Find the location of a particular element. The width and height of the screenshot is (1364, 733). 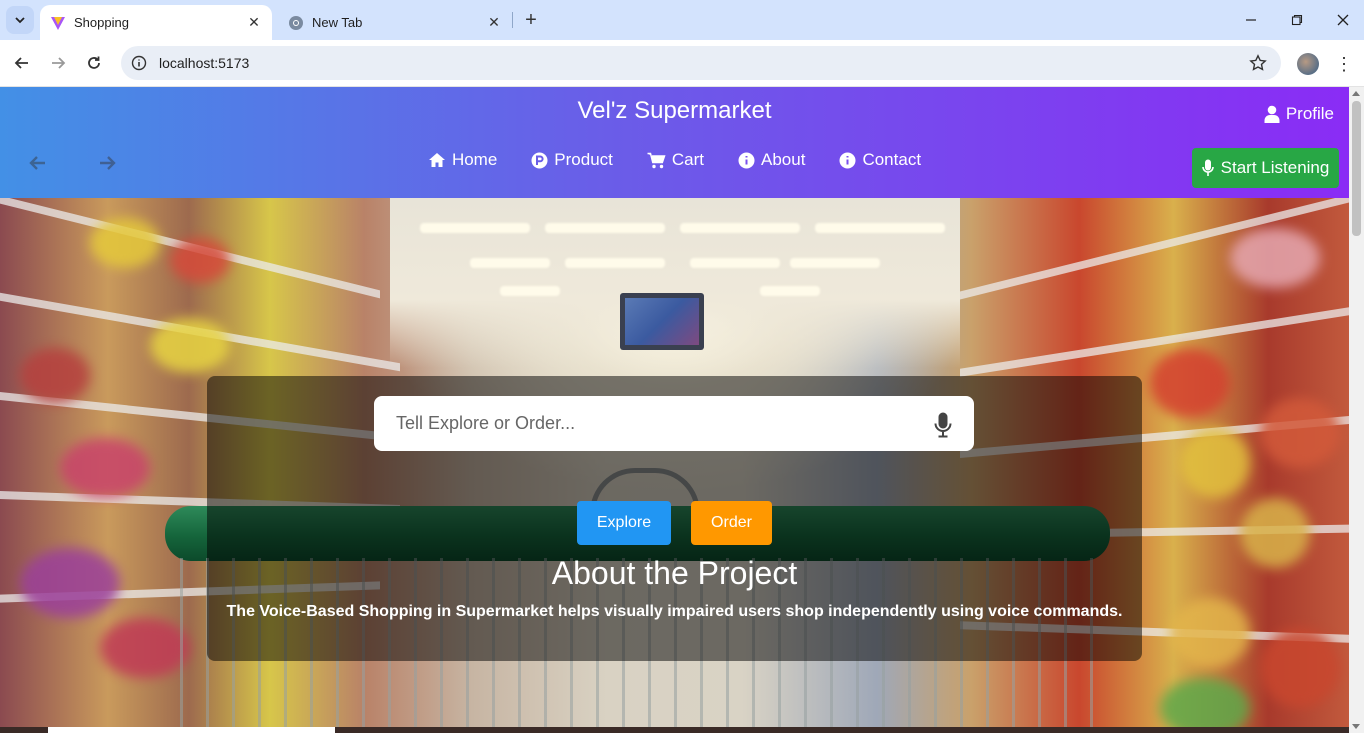

voice-search-box is located at coordinates (674, 423).